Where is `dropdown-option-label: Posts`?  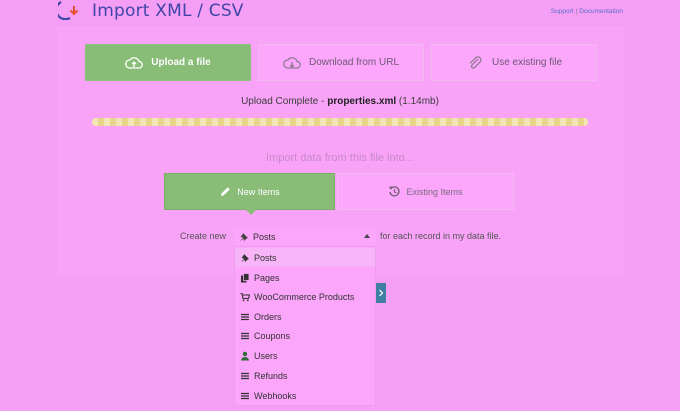
dropdown-option-label: Posts is located at coordinates (265, 257).